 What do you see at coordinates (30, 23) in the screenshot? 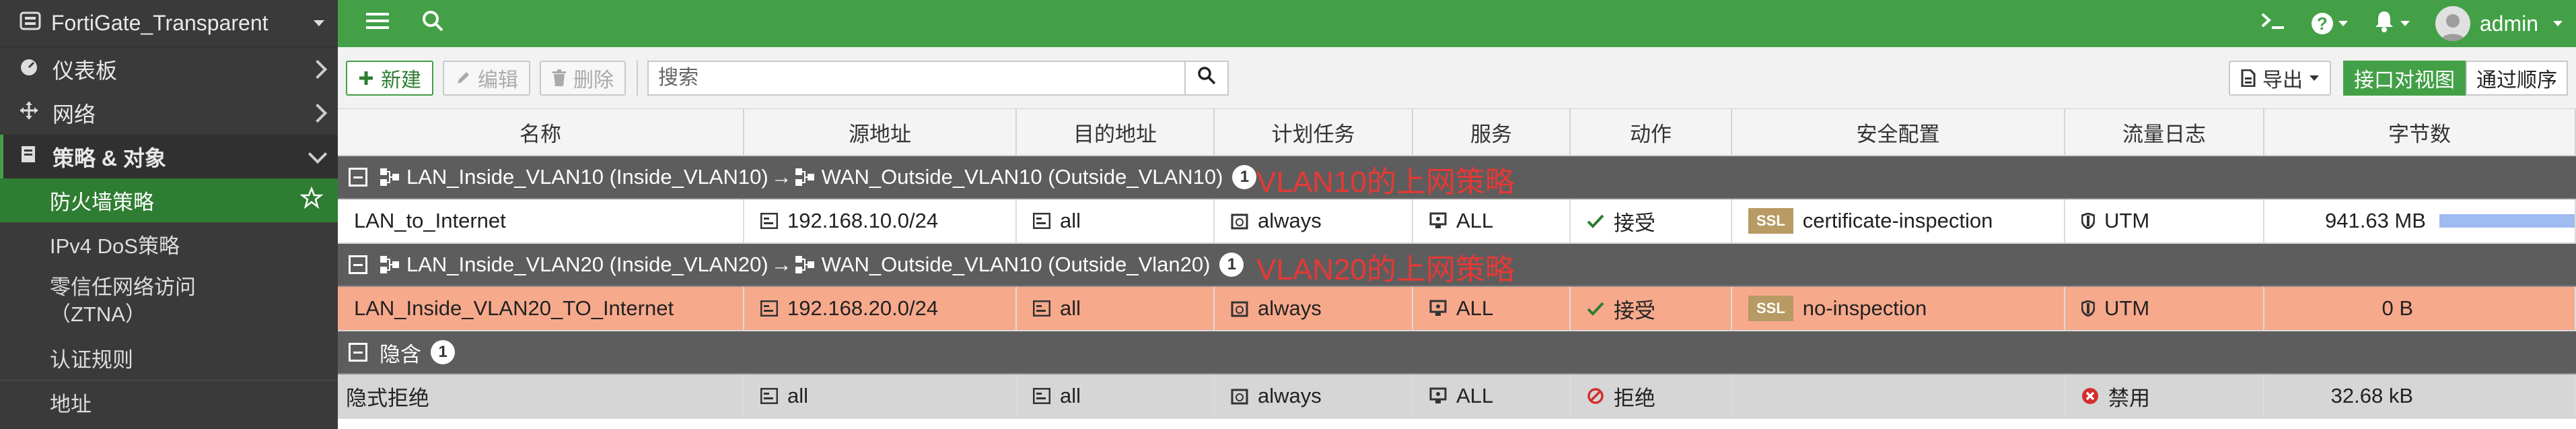
I see `fortigate-icon` at bounding box center [30, 23].